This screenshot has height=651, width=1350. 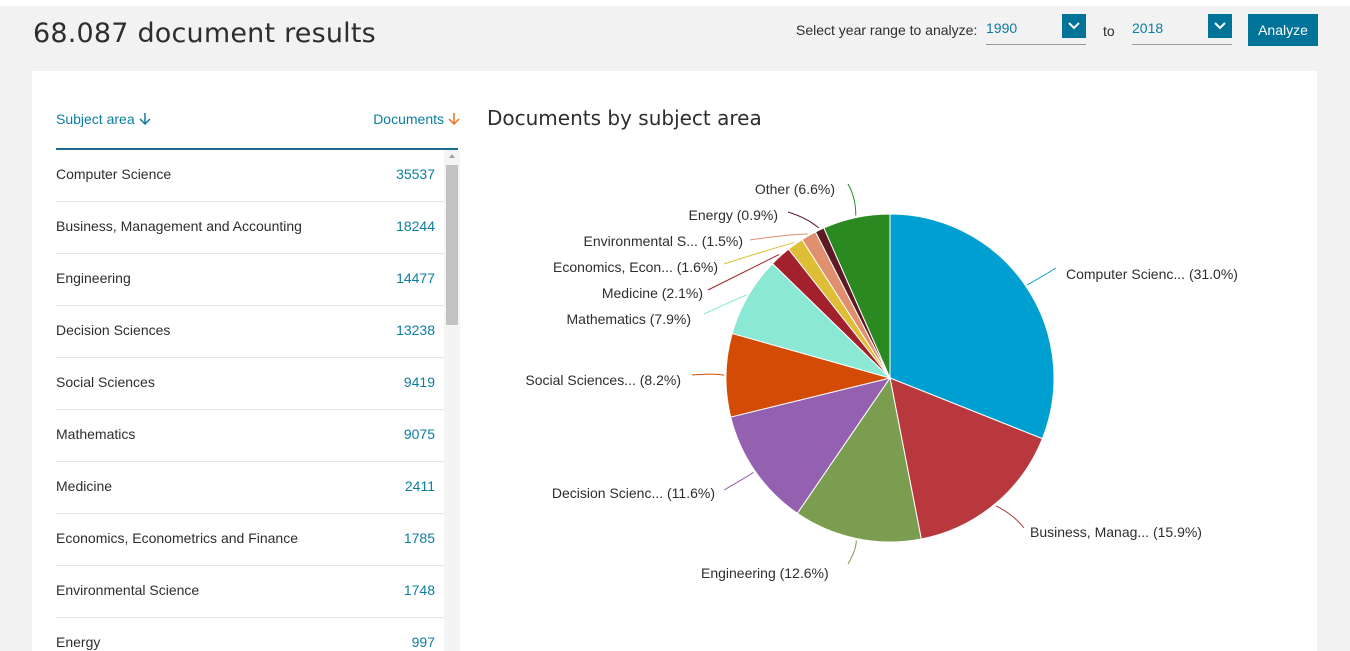 I want to click on slice-label: Environmental S... (1.5%), so click(x=663, y=241).